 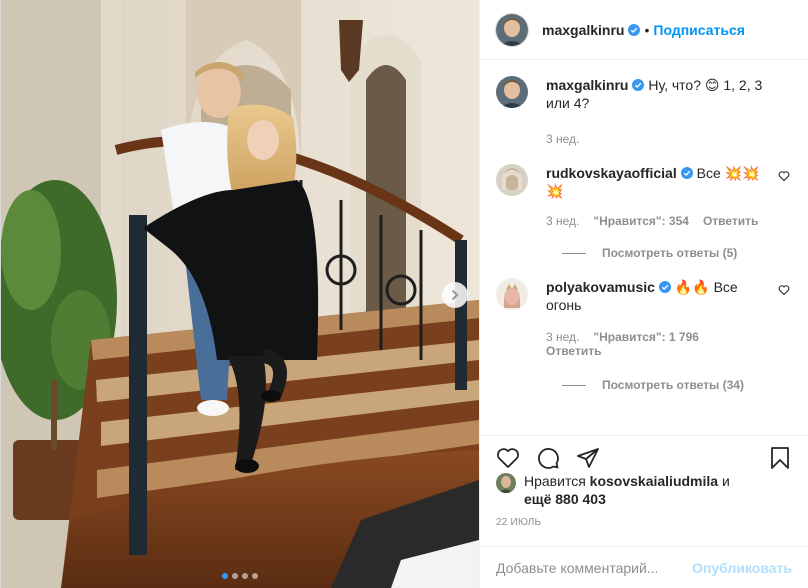 I want to click on publish-button: Опубликовать, so click(x=742, y=568).